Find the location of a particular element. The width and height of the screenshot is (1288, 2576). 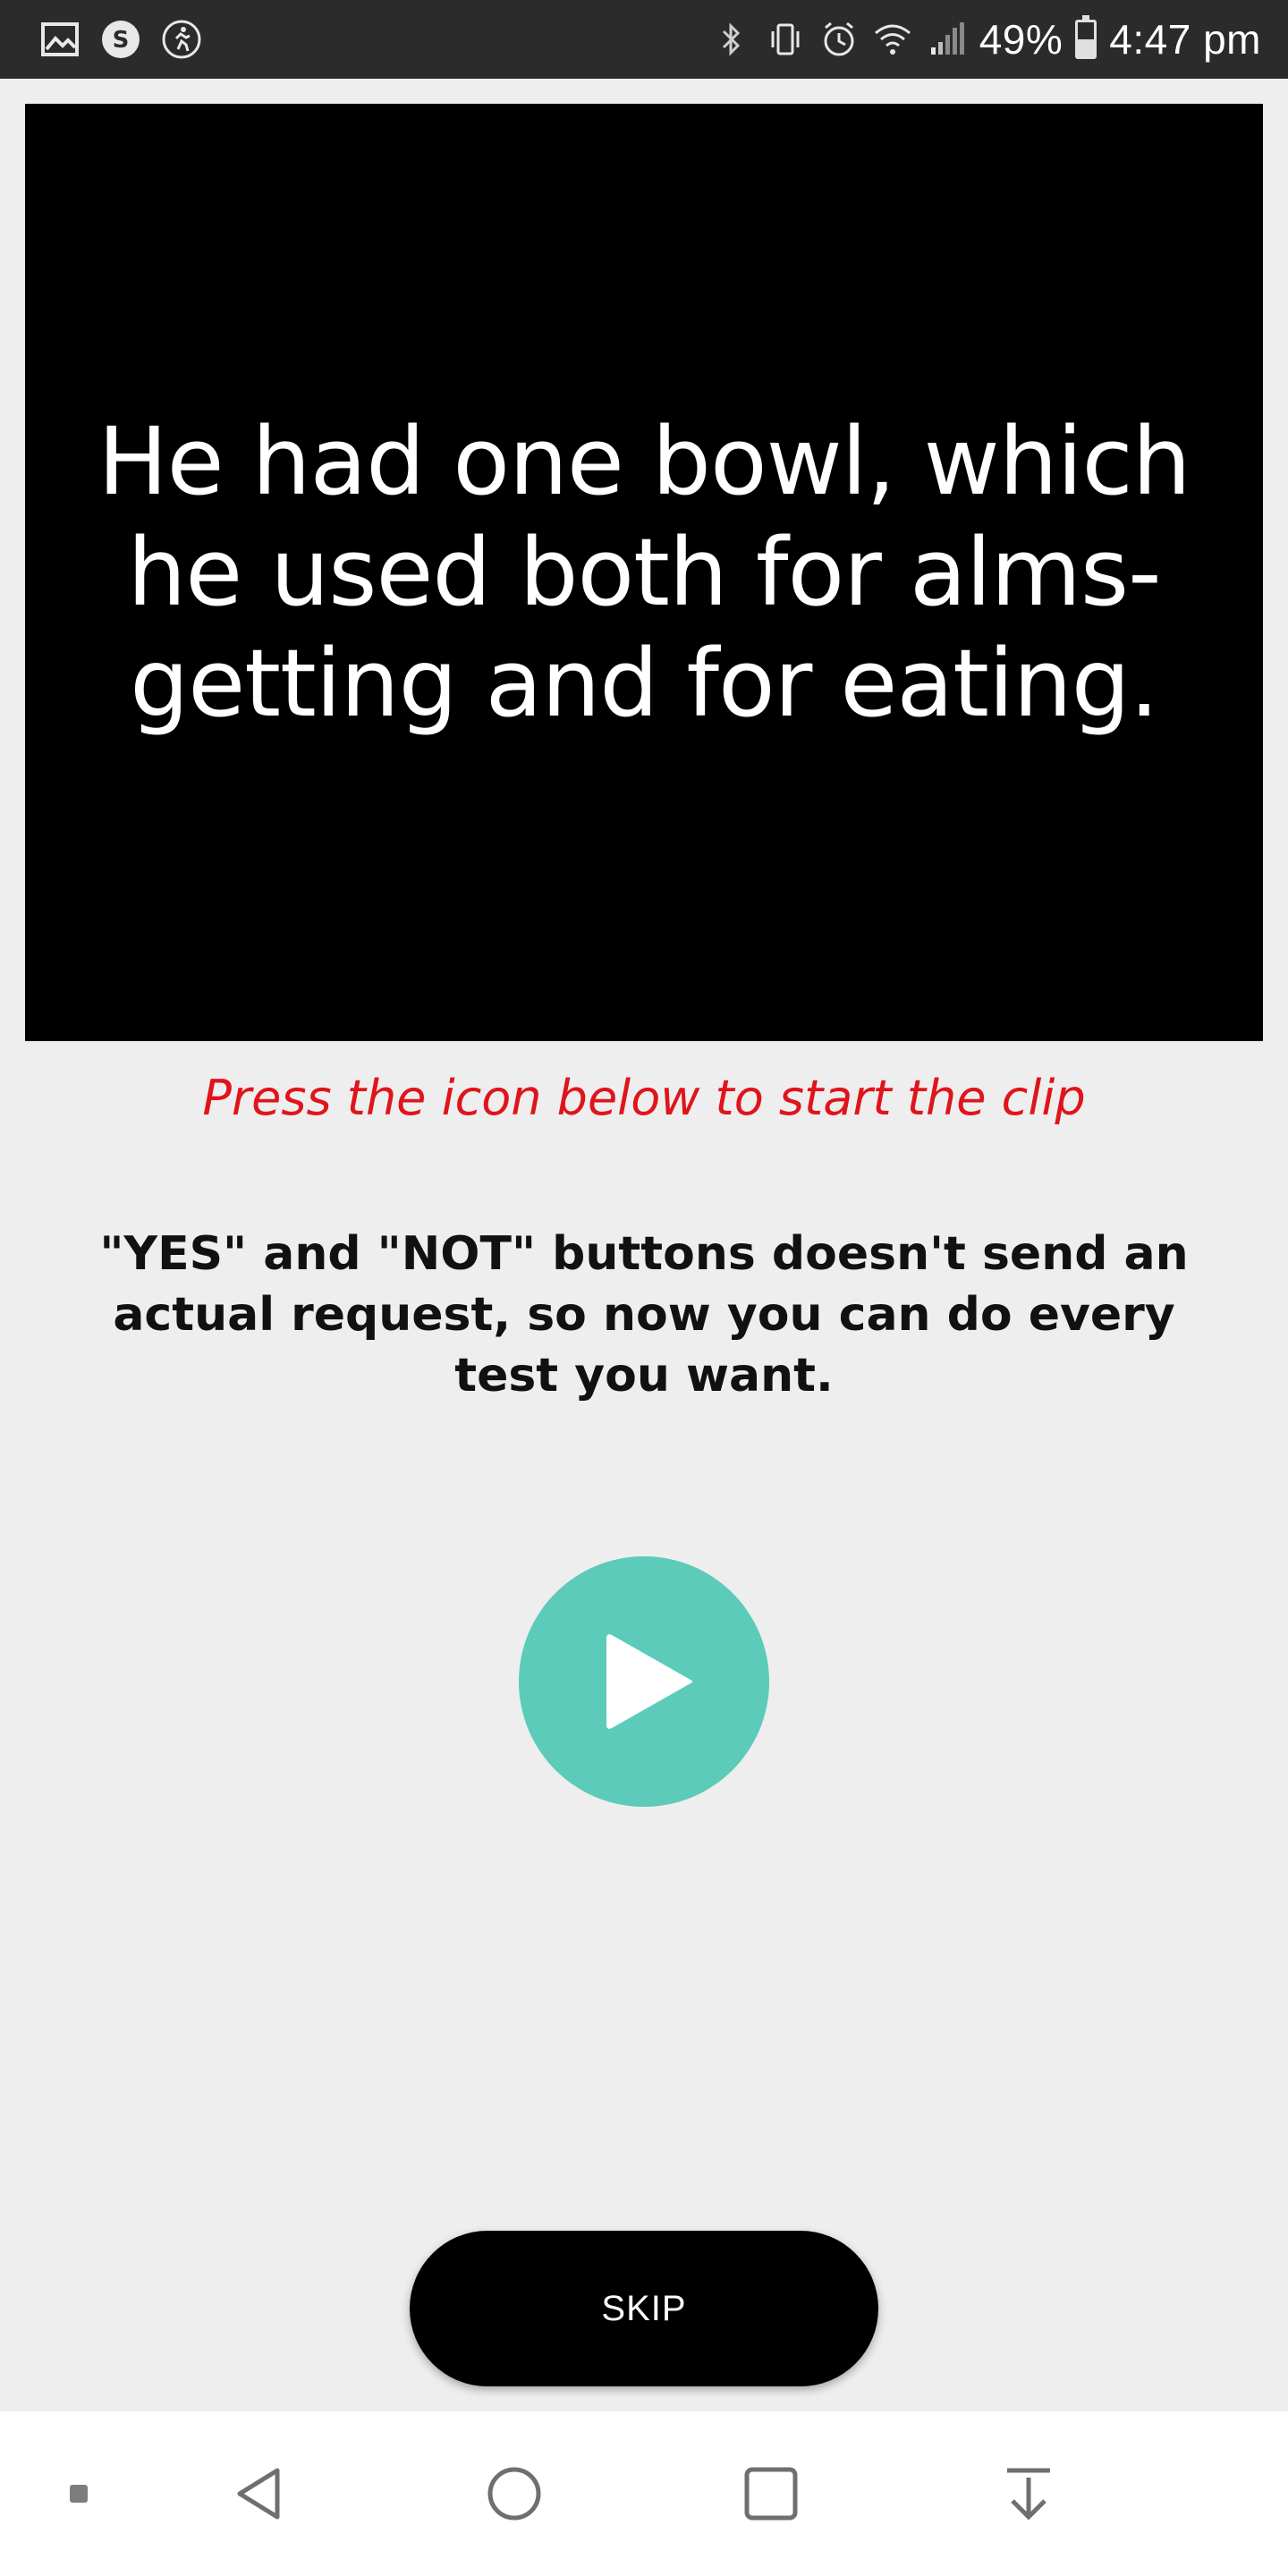

alarm-icon is located at coordinates (839, 39).